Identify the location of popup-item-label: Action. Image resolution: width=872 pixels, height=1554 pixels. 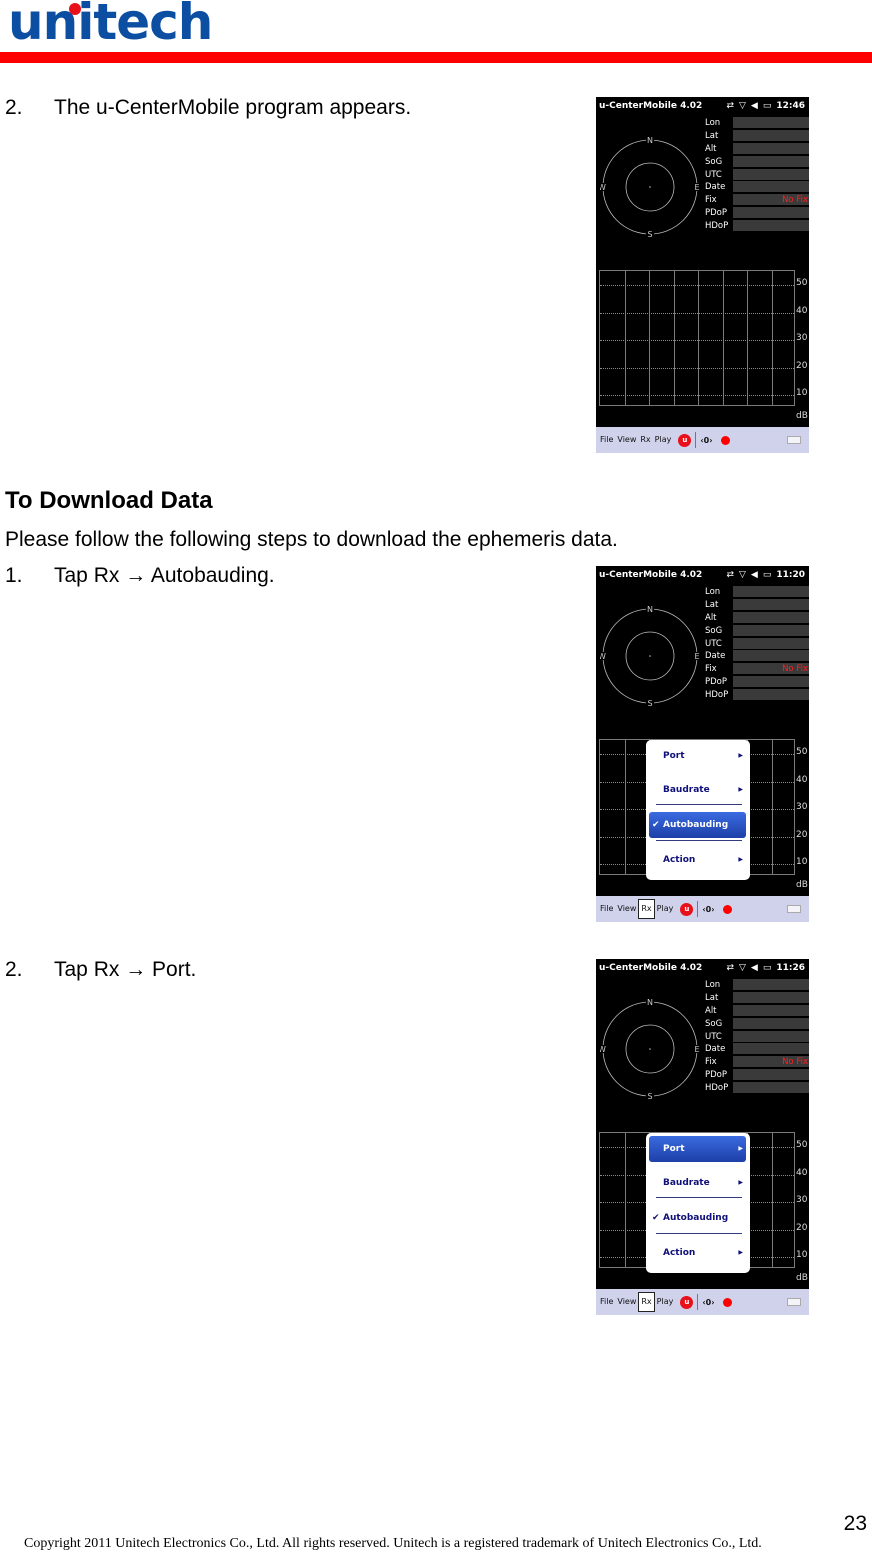
(679, 860).